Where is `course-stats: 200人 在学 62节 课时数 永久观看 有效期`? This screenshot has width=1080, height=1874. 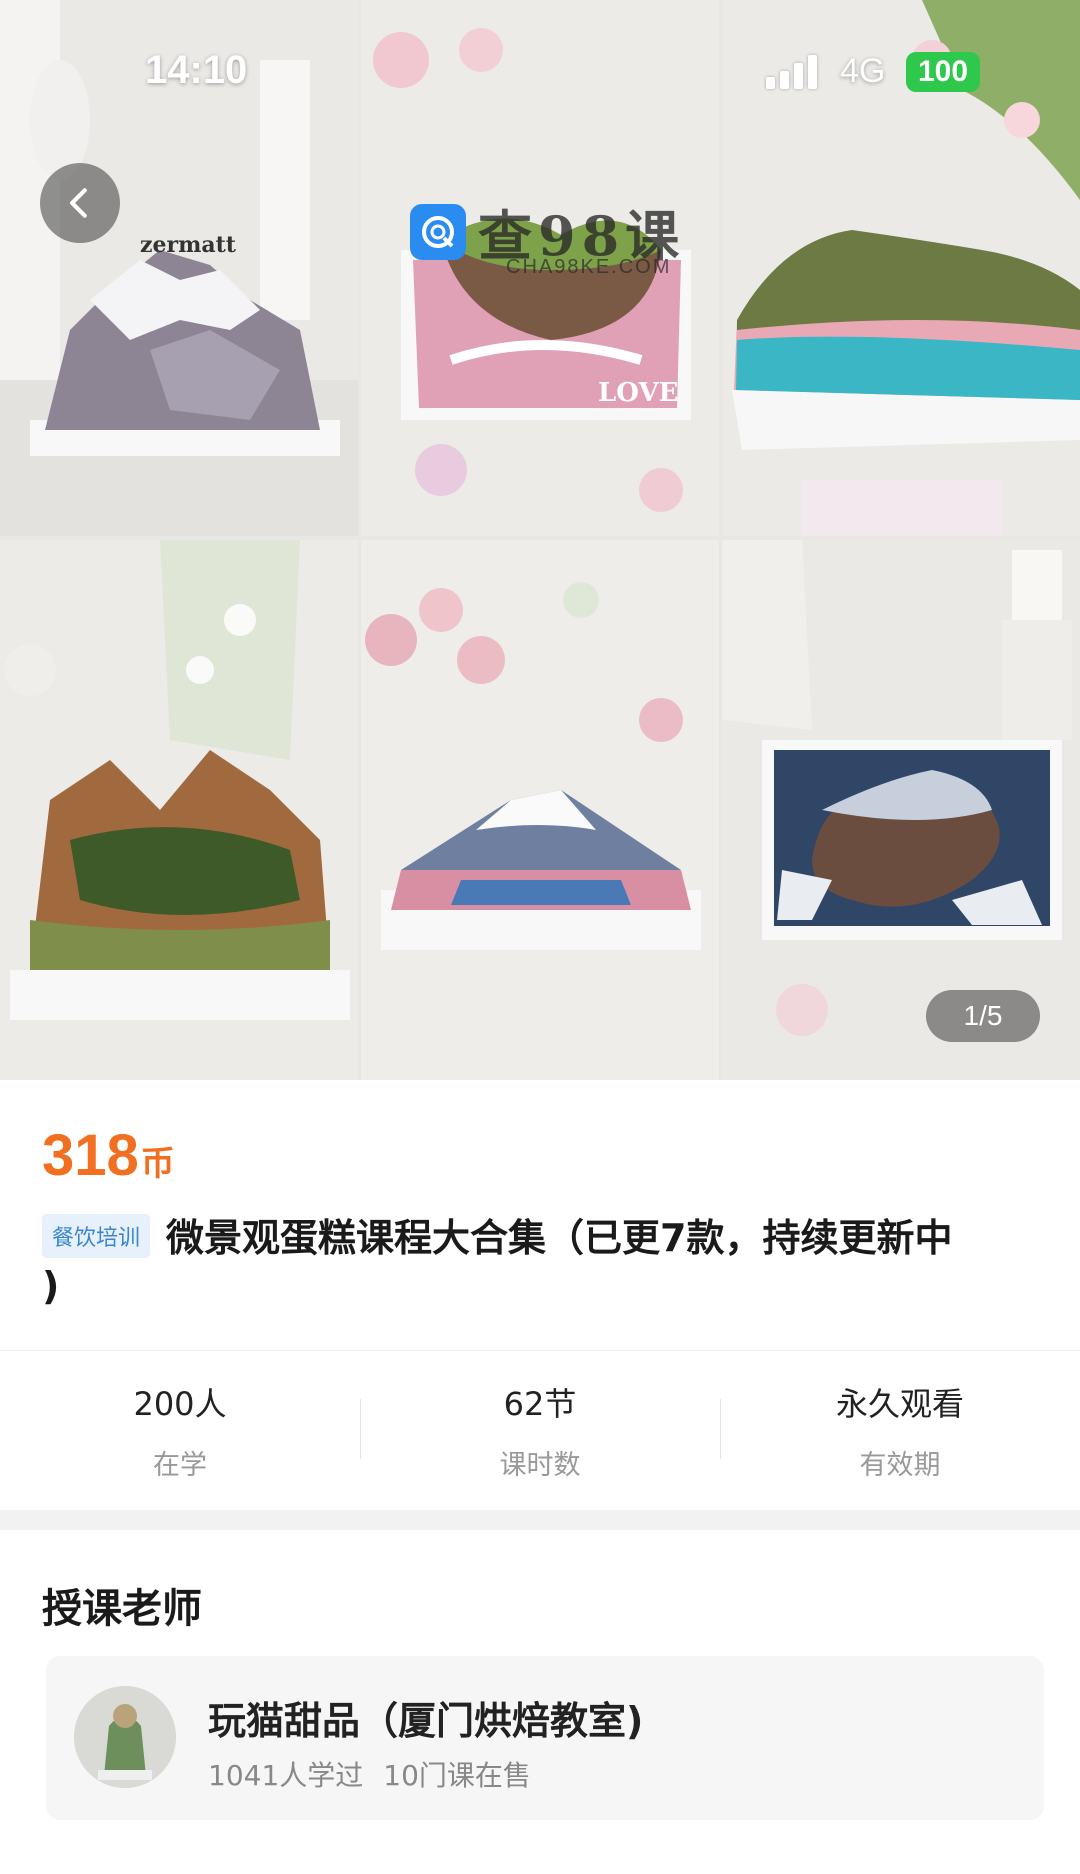
course-stats: 200人 在学 62节 课时数 永久观看 有效期 is located at coordinates (540, 1430).